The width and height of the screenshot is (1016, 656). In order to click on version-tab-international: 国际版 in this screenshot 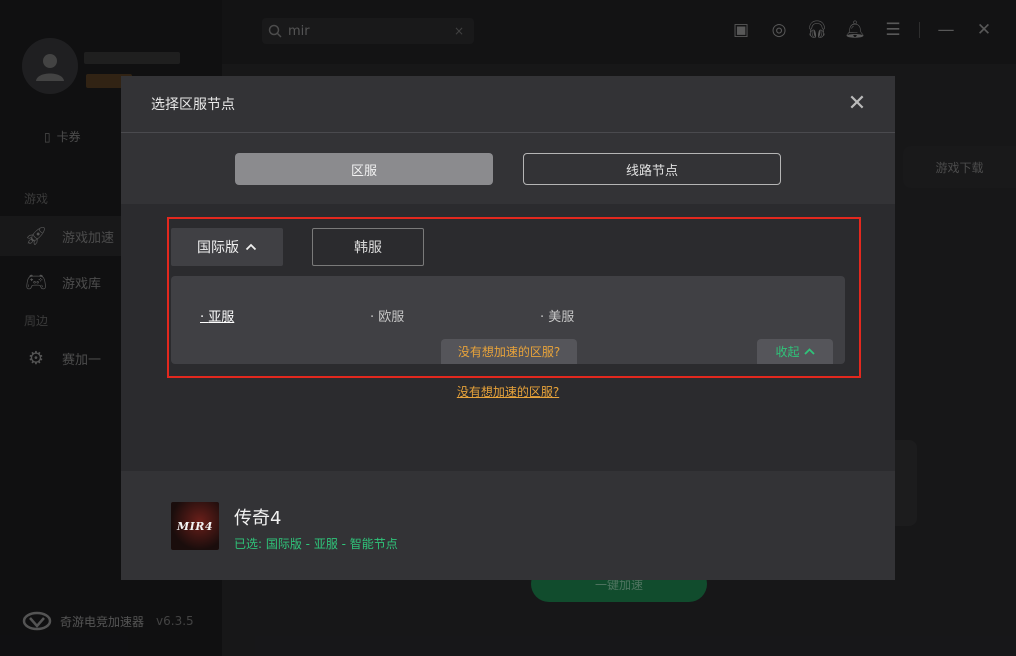, I will do `click(227, 247)`.